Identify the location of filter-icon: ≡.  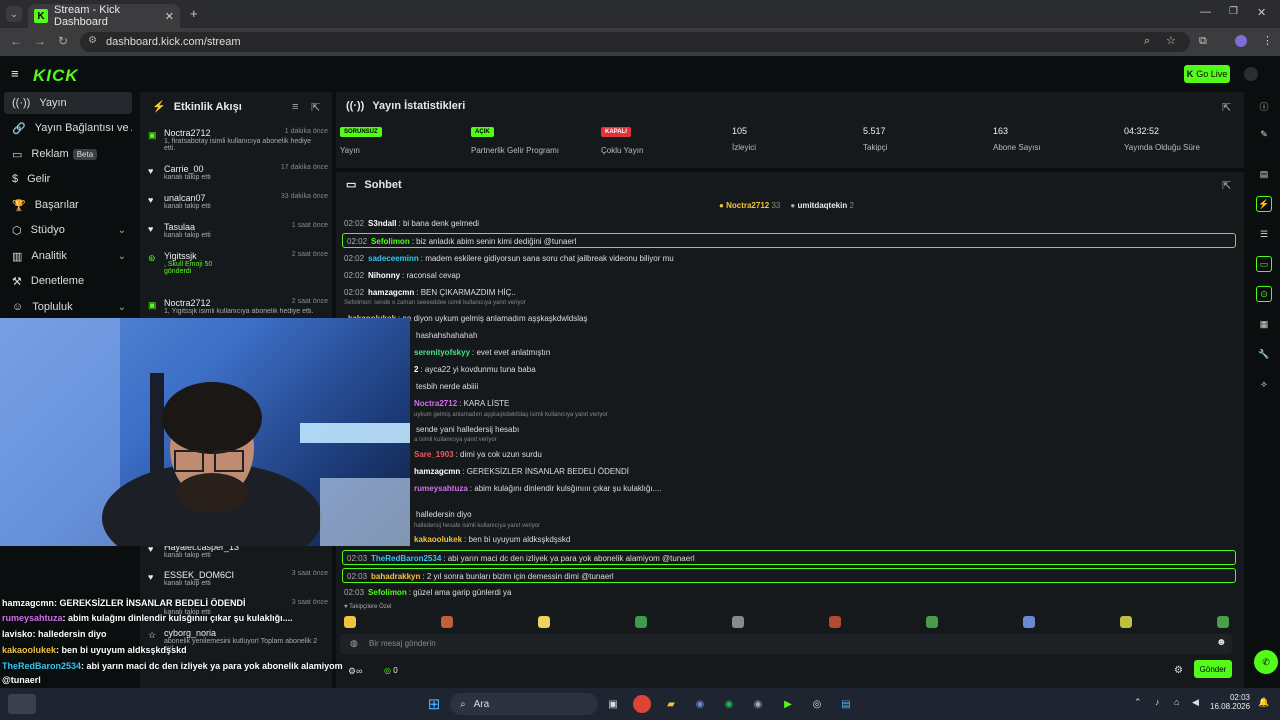
(295, 107).